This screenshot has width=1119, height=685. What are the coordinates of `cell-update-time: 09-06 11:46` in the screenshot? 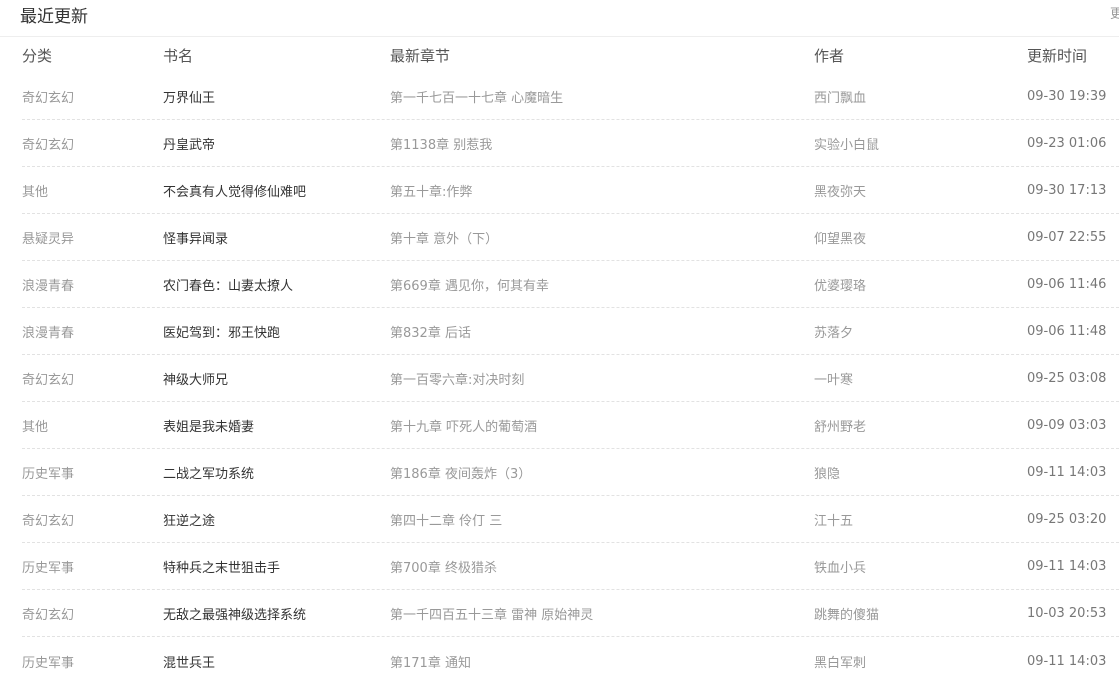 It's located at (1067, 284).